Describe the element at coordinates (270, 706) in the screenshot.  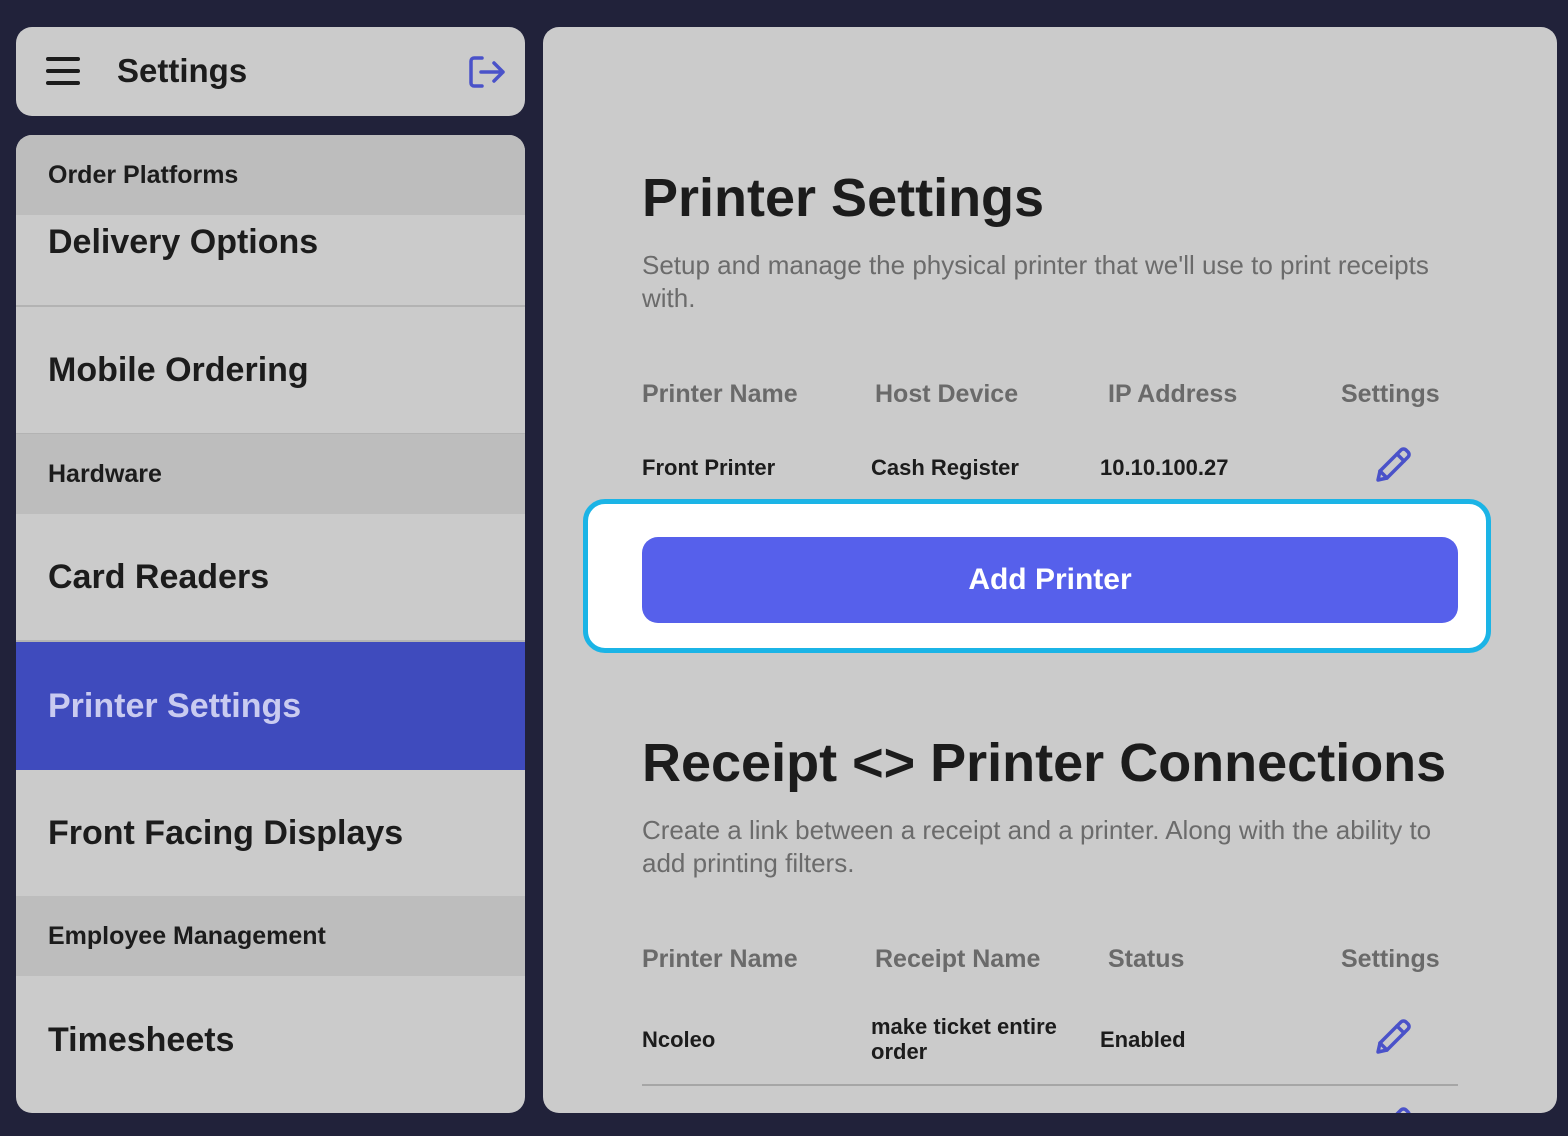
I see `sidebar-item-printer-settings: Printer Settings` at that location.